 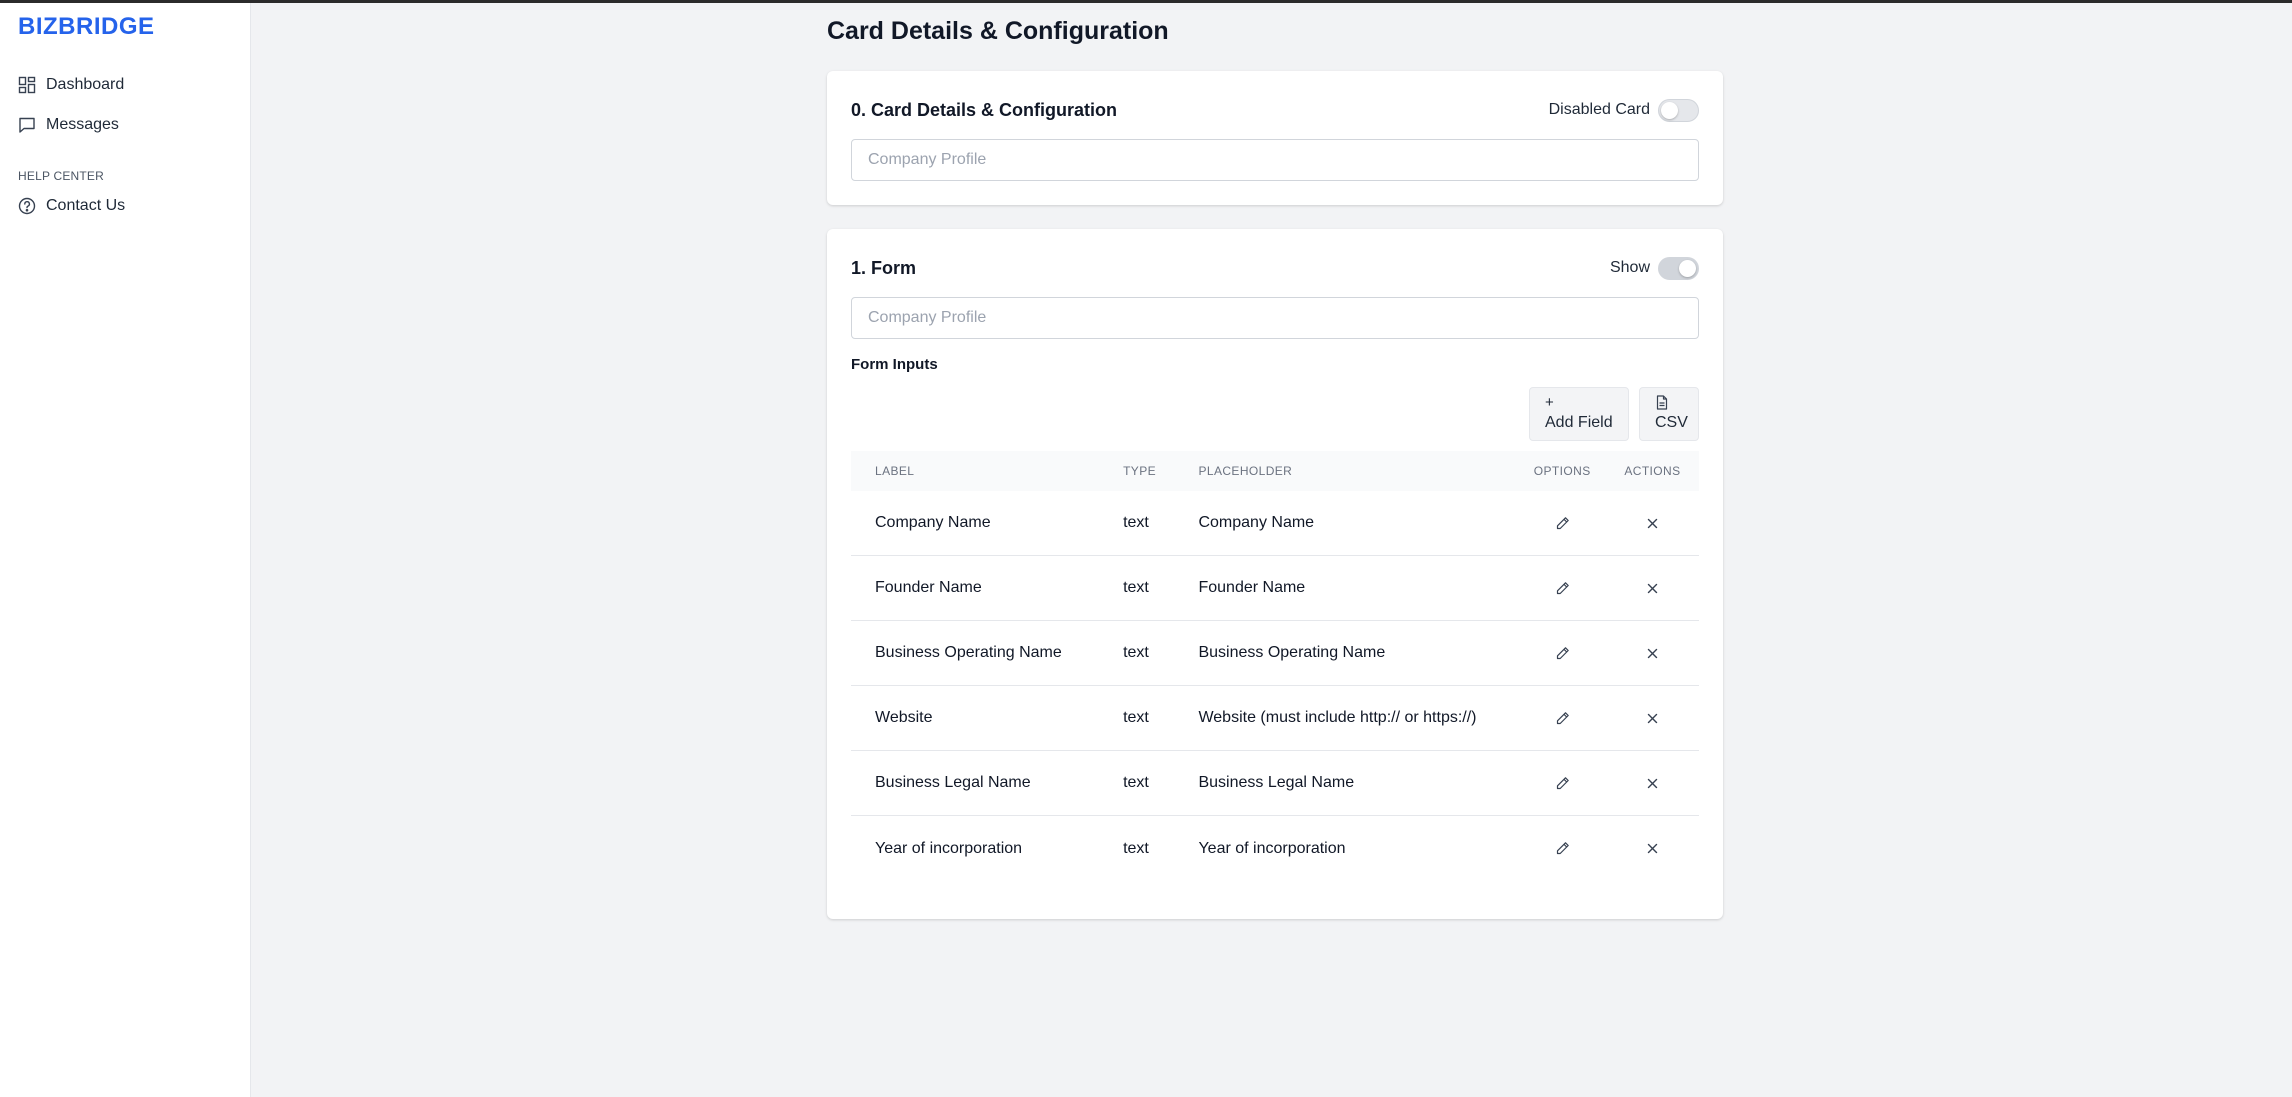 I want to click on sidebar-item-label: Messages, so click(x=82, y=124).